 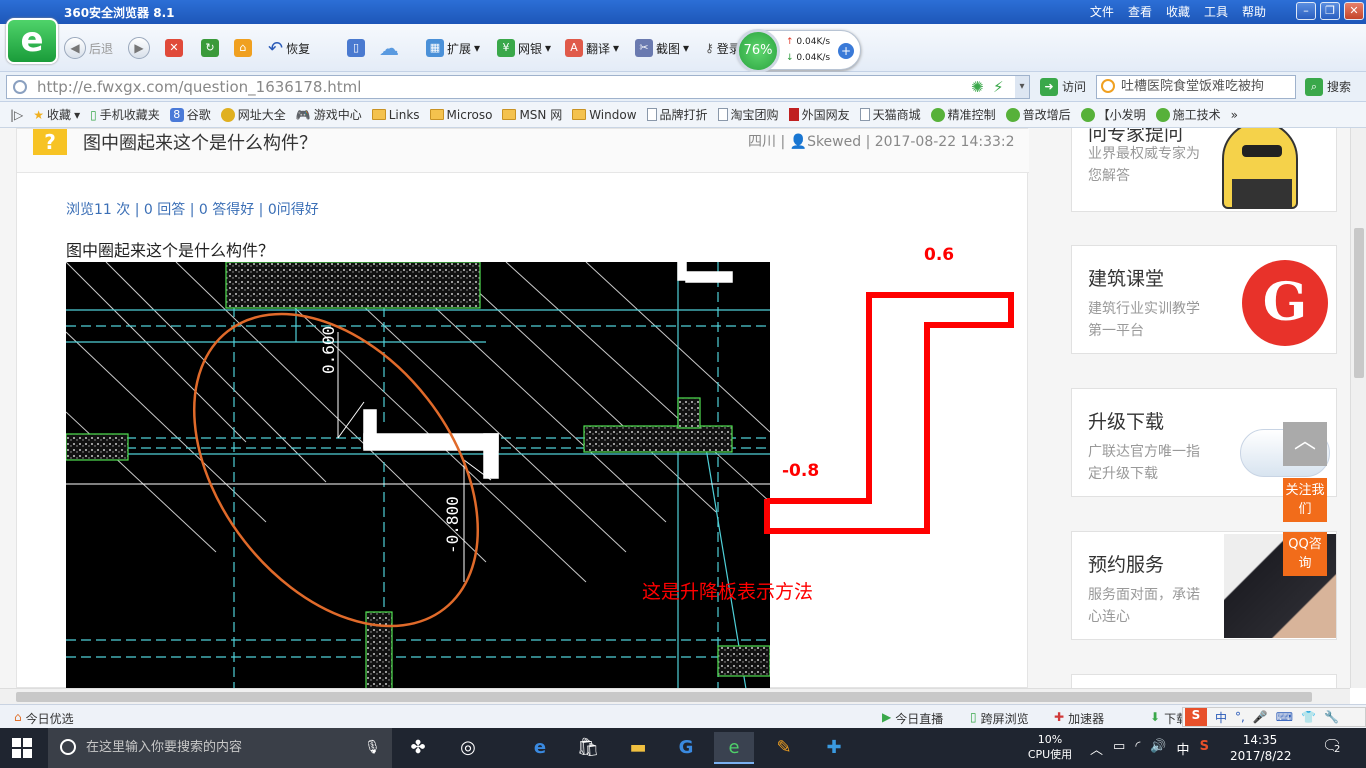 I want to click on bookmark-favorites: ★ 收藏 ▾, so click(x=56, y=114).